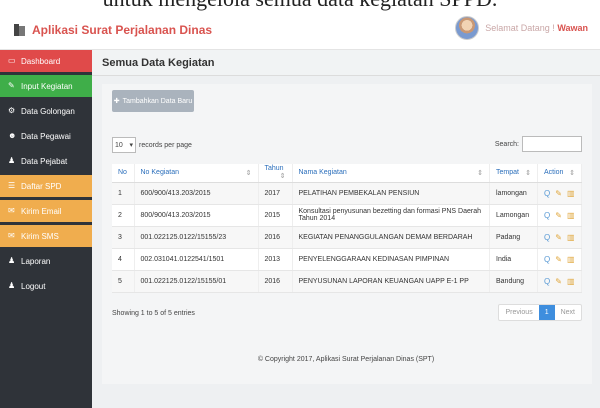 Image resolution: width=600 pixels, height=408 pixels. Describe the element at coordinates (36, 261) in the screenshot. I see `sidebar-item-label: Laporan` at that location.